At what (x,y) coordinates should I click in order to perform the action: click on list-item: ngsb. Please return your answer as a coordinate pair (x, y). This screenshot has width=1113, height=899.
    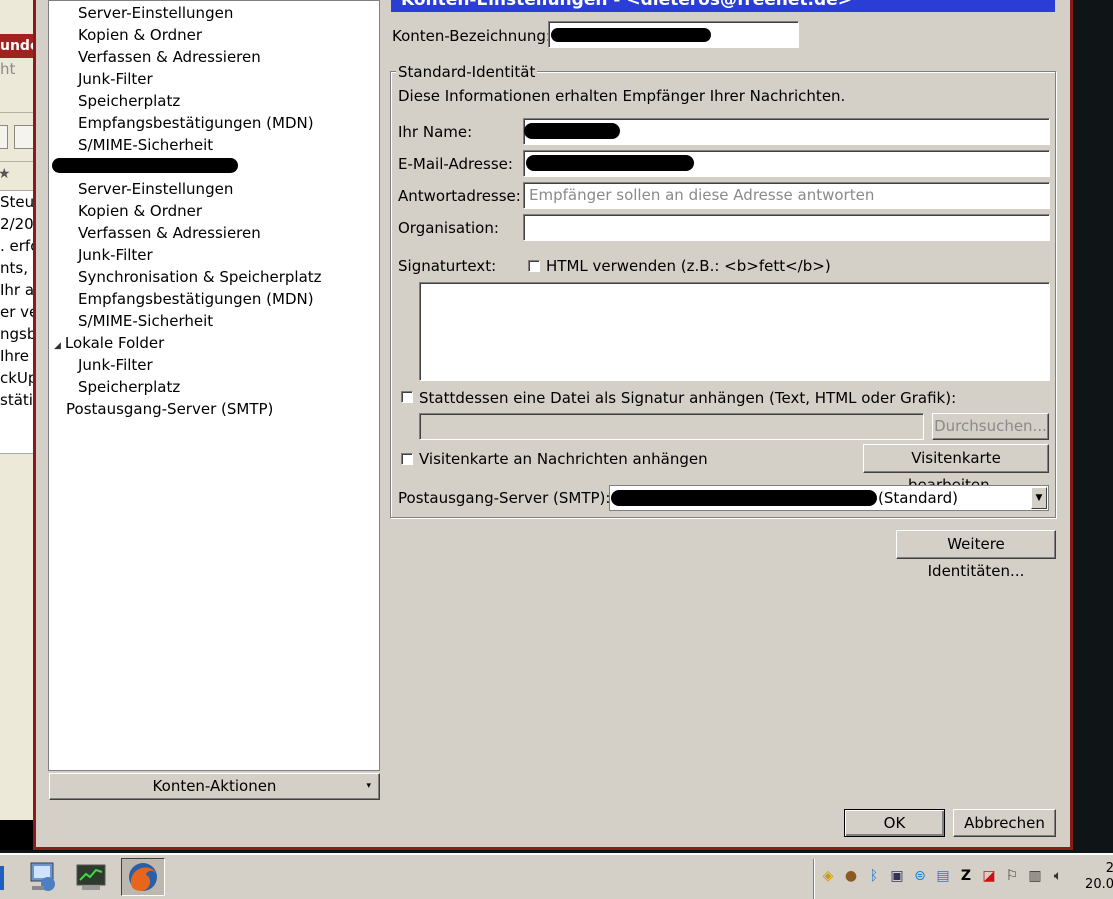
    Looking at the image, I should click on (16, 334).